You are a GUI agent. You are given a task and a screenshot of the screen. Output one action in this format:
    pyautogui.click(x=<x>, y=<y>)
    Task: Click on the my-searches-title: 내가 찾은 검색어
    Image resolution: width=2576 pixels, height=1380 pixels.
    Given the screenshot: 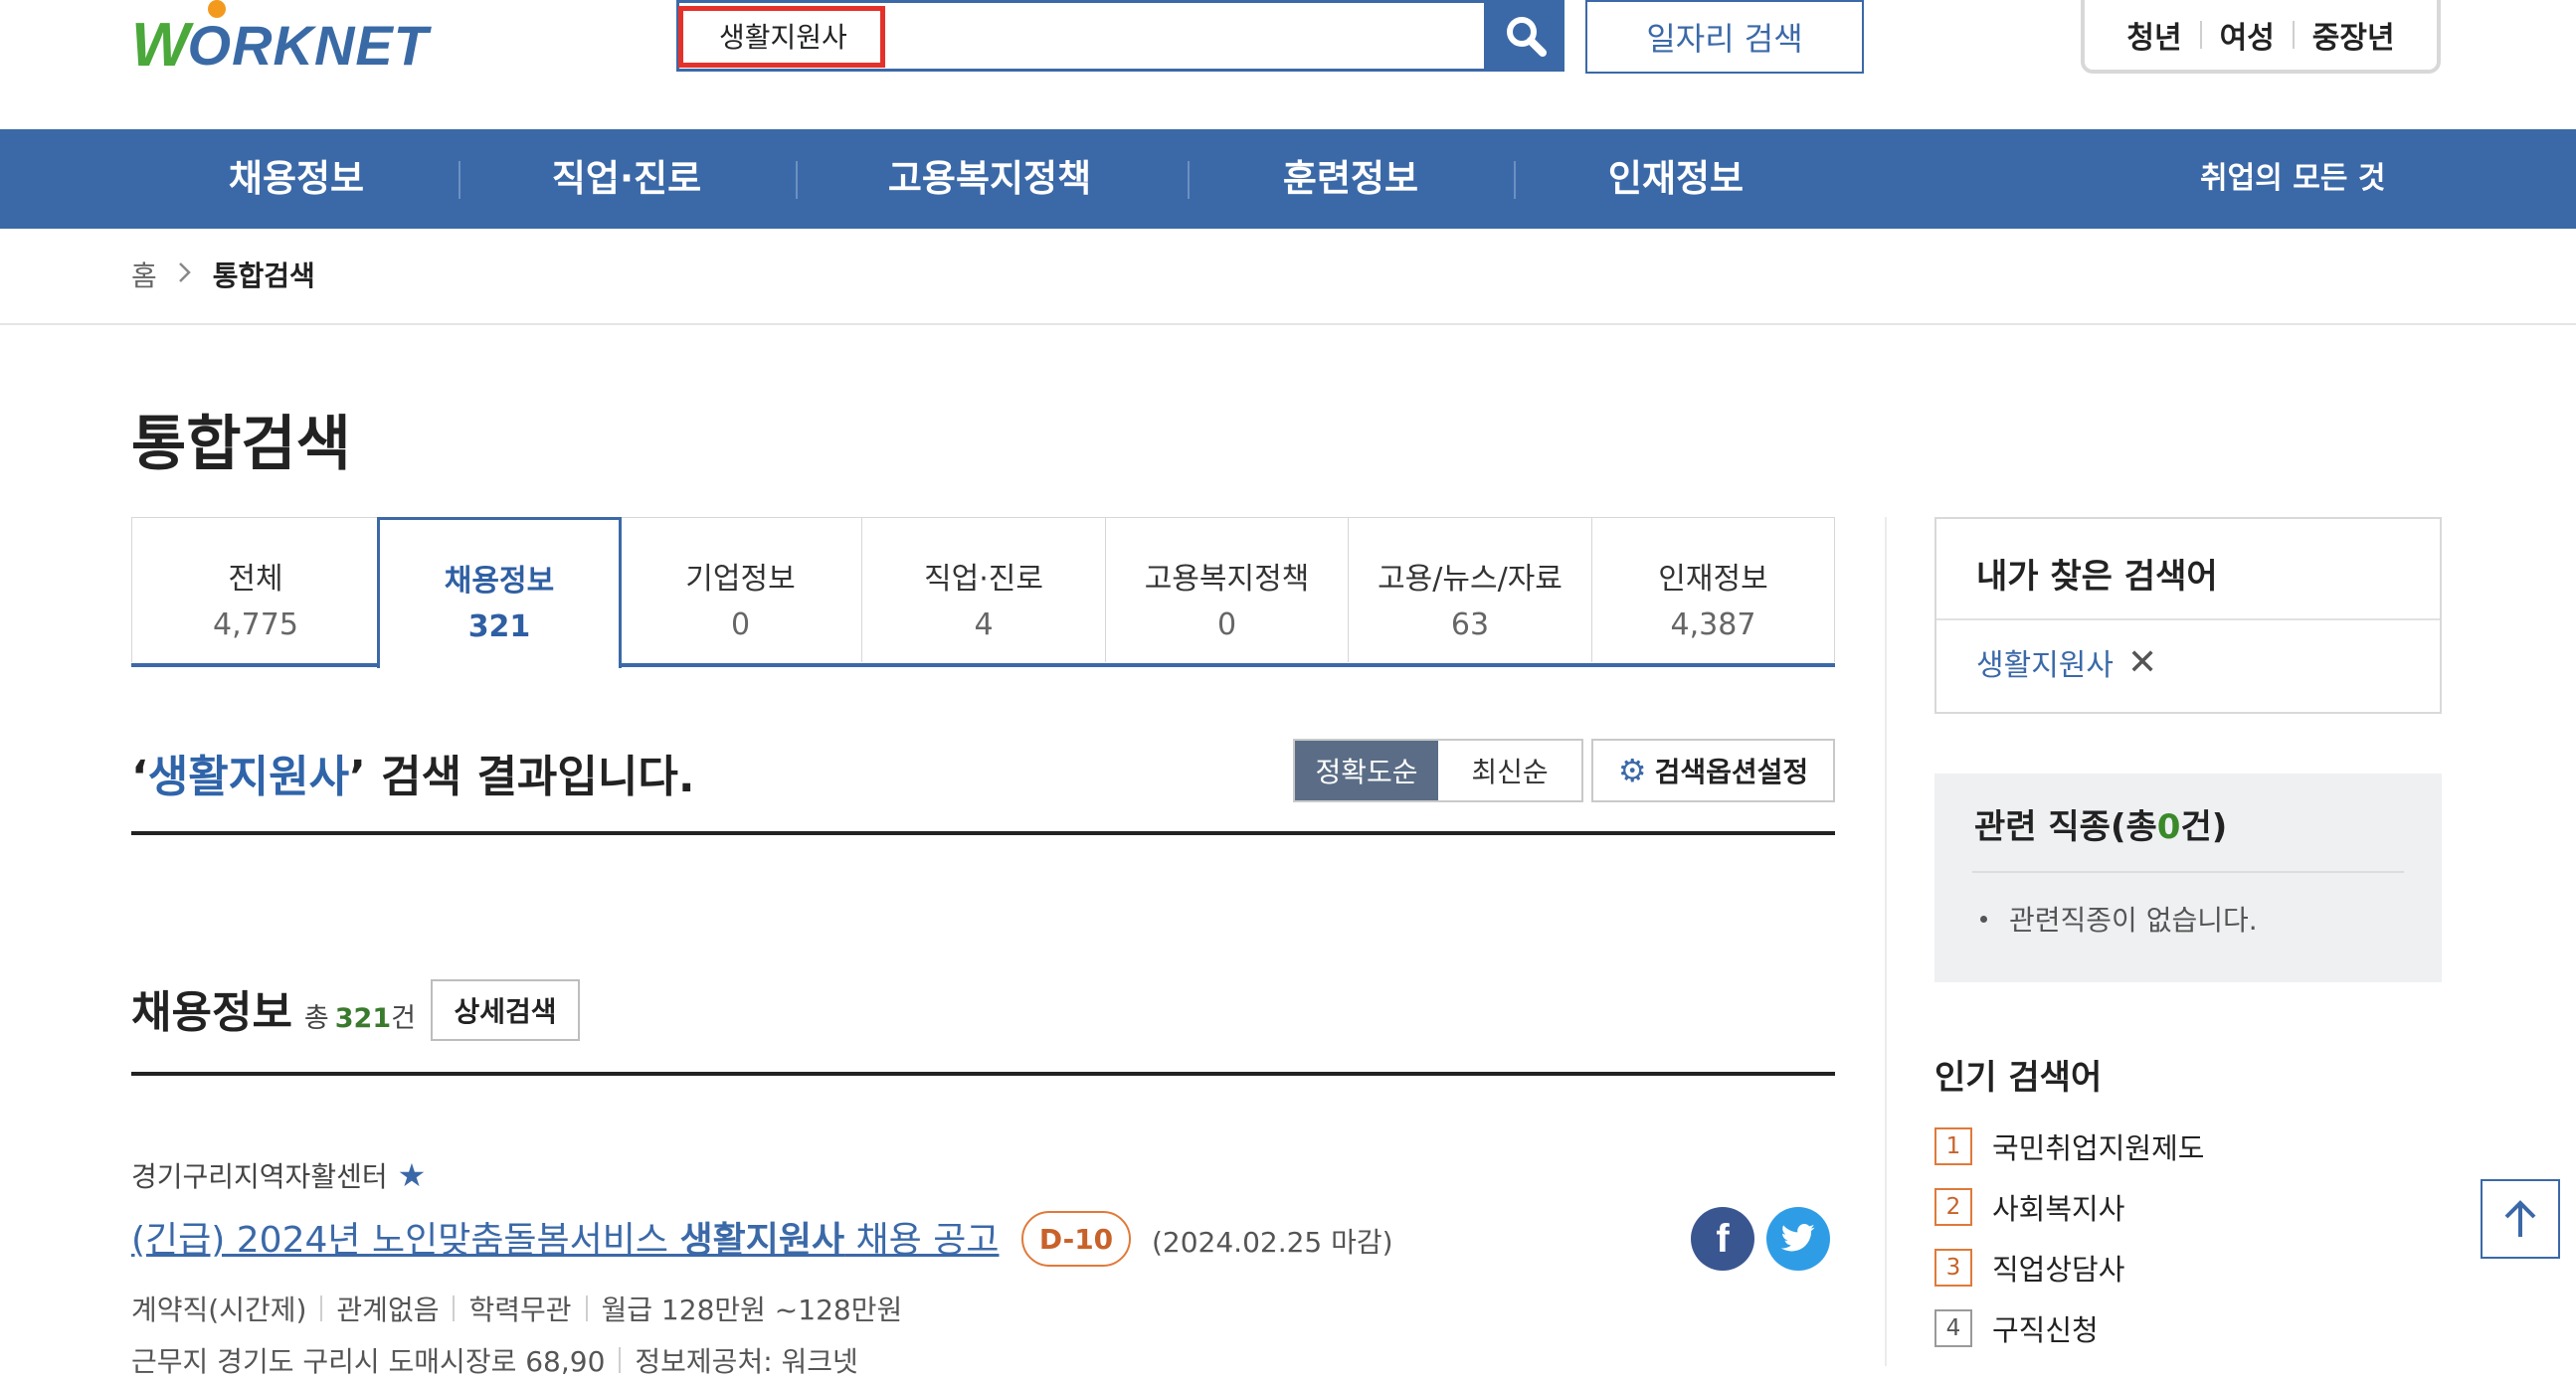 What is the action you would take?
    pyautogui.click(x=2097, y=577)
    